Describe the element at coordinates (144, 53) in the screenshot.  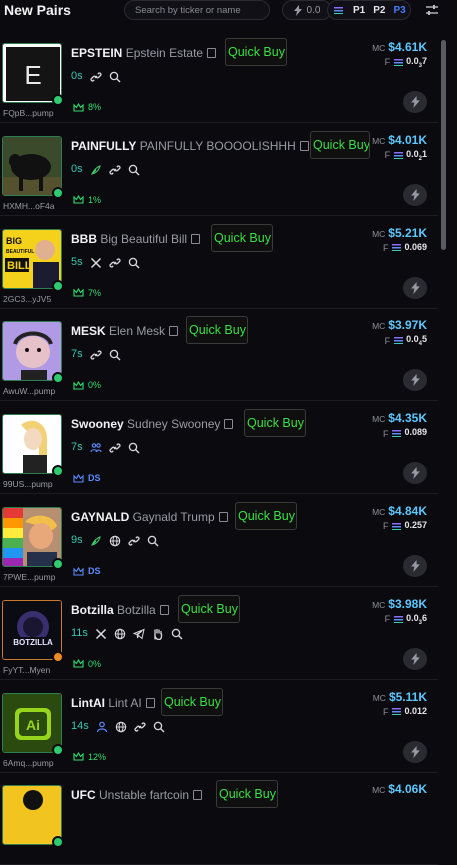
I see `token-name: EPSTEIN Epstein Estate` at that location.